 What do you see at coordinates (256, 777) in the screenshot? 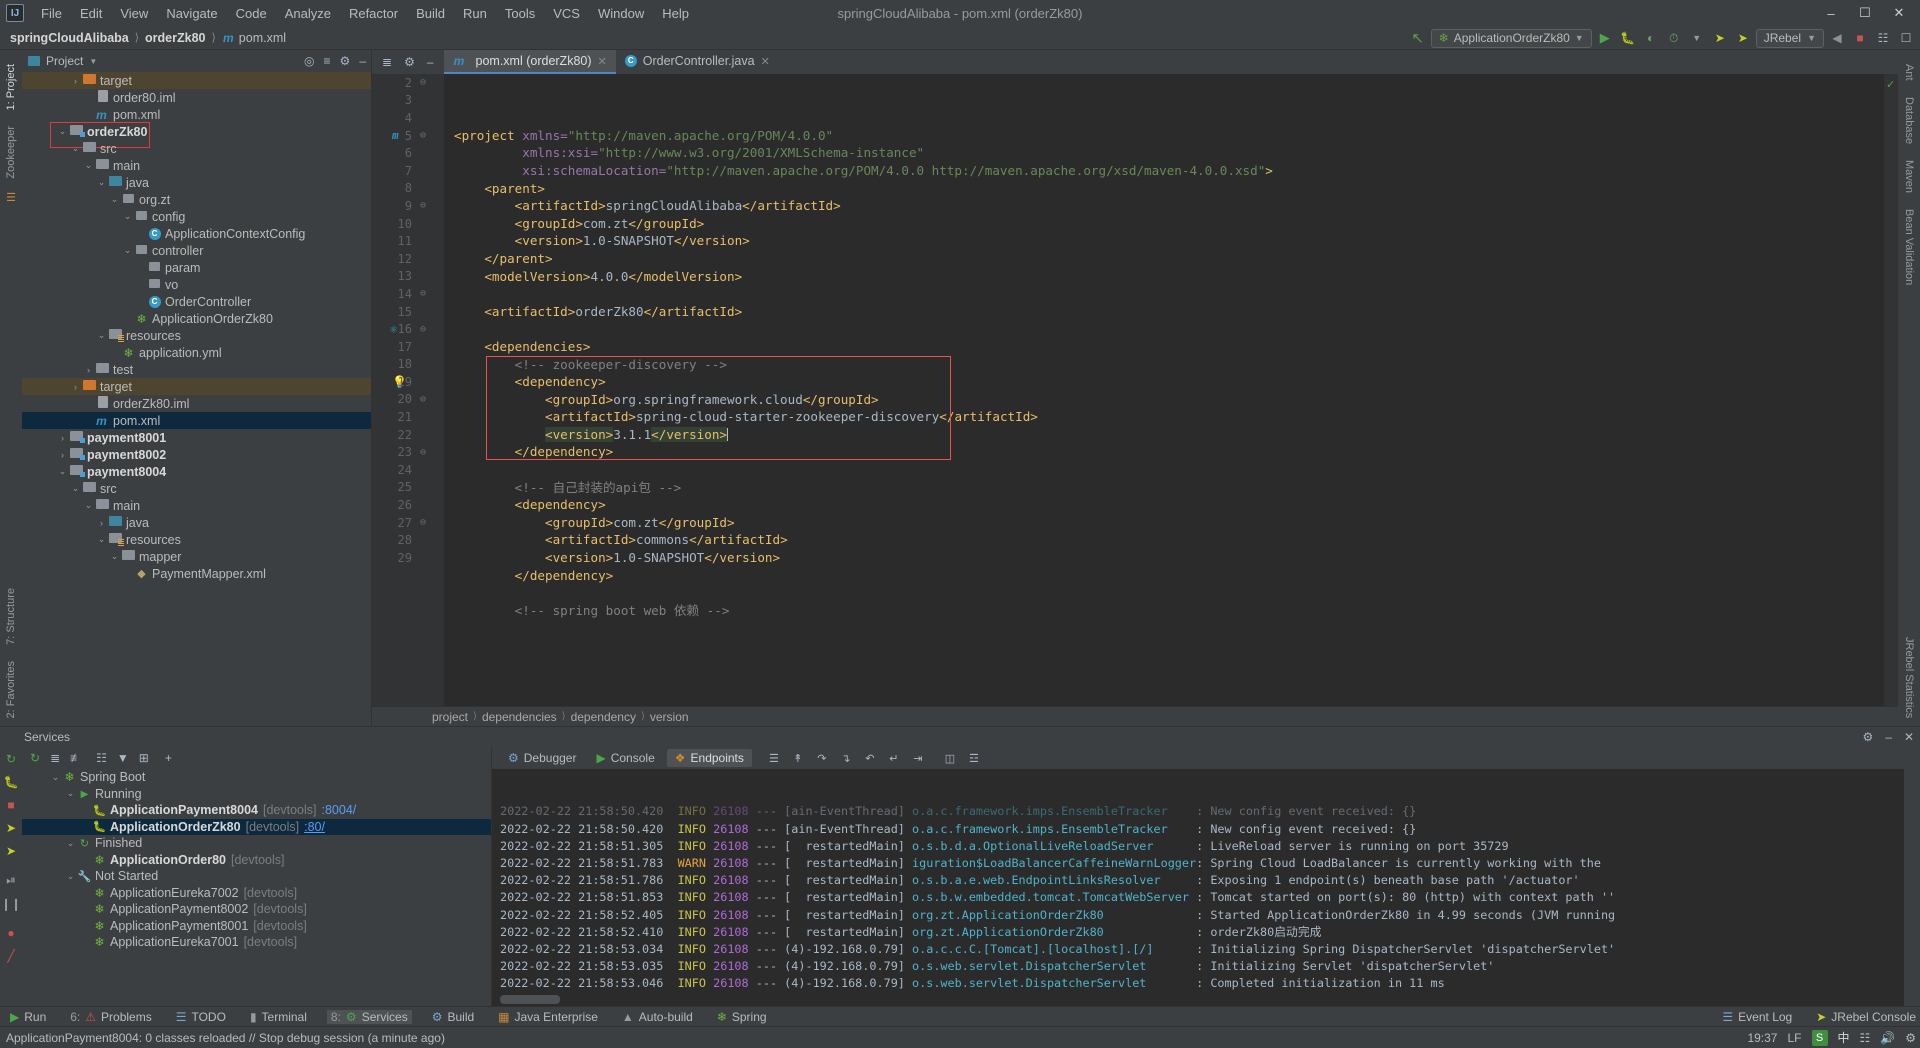
I see `service-tree-row: ⌄ ❄ Spring Boot` at bounding box center [256, 777].